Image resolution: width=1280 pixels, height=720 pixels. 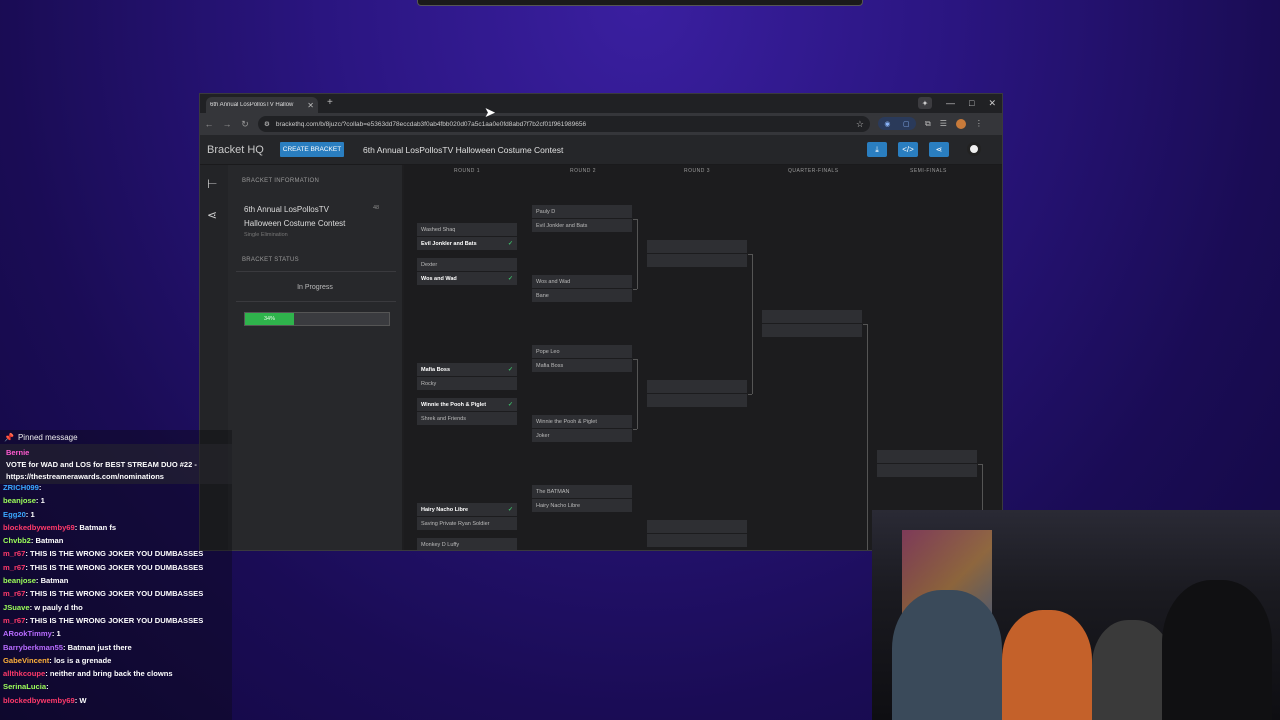 What do you see at coordinates (928, 124) in the screenshot?
I see `cast-icon: ⧉` at bounding box center [928, 124].